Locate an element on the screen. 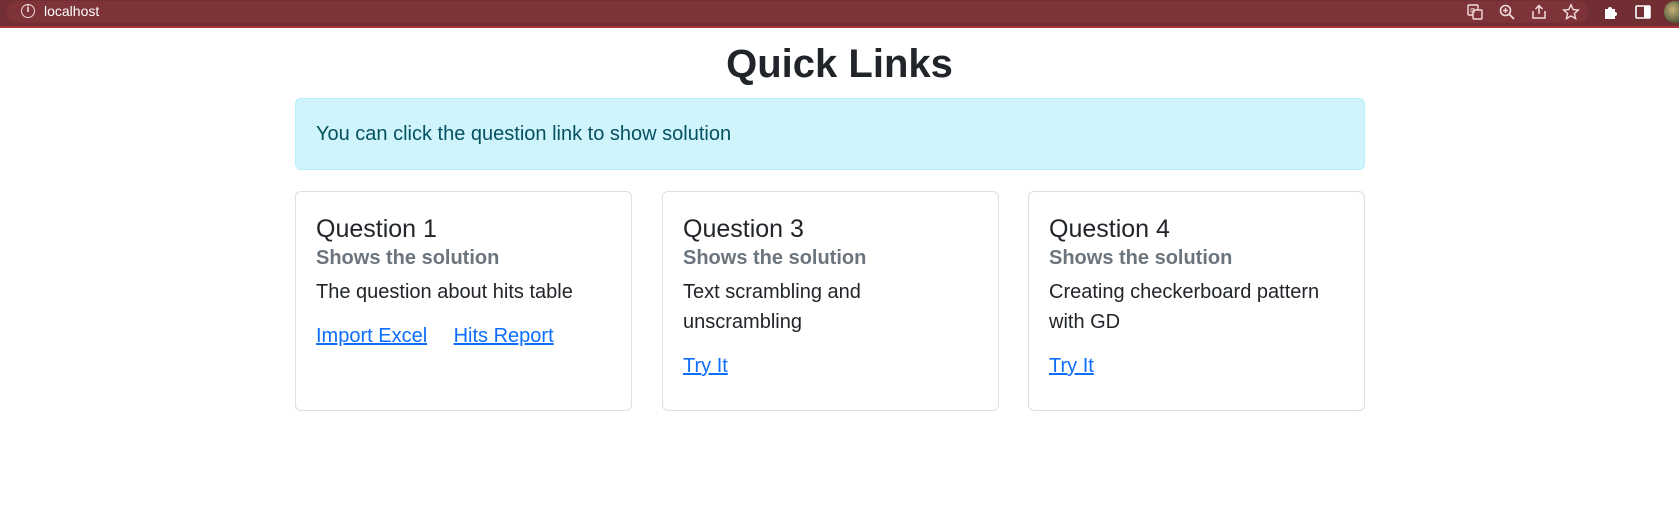  address-bar is located at coordinates (797, 12).